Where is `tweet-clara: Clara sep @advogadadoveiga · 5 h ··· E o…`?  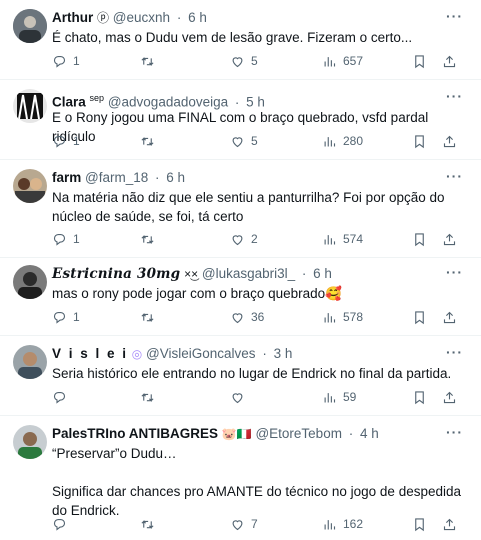
tweet-clara: Clara sep @advogadadoveiga · 5 h ··· E o… is located at coordinates (240, 120).